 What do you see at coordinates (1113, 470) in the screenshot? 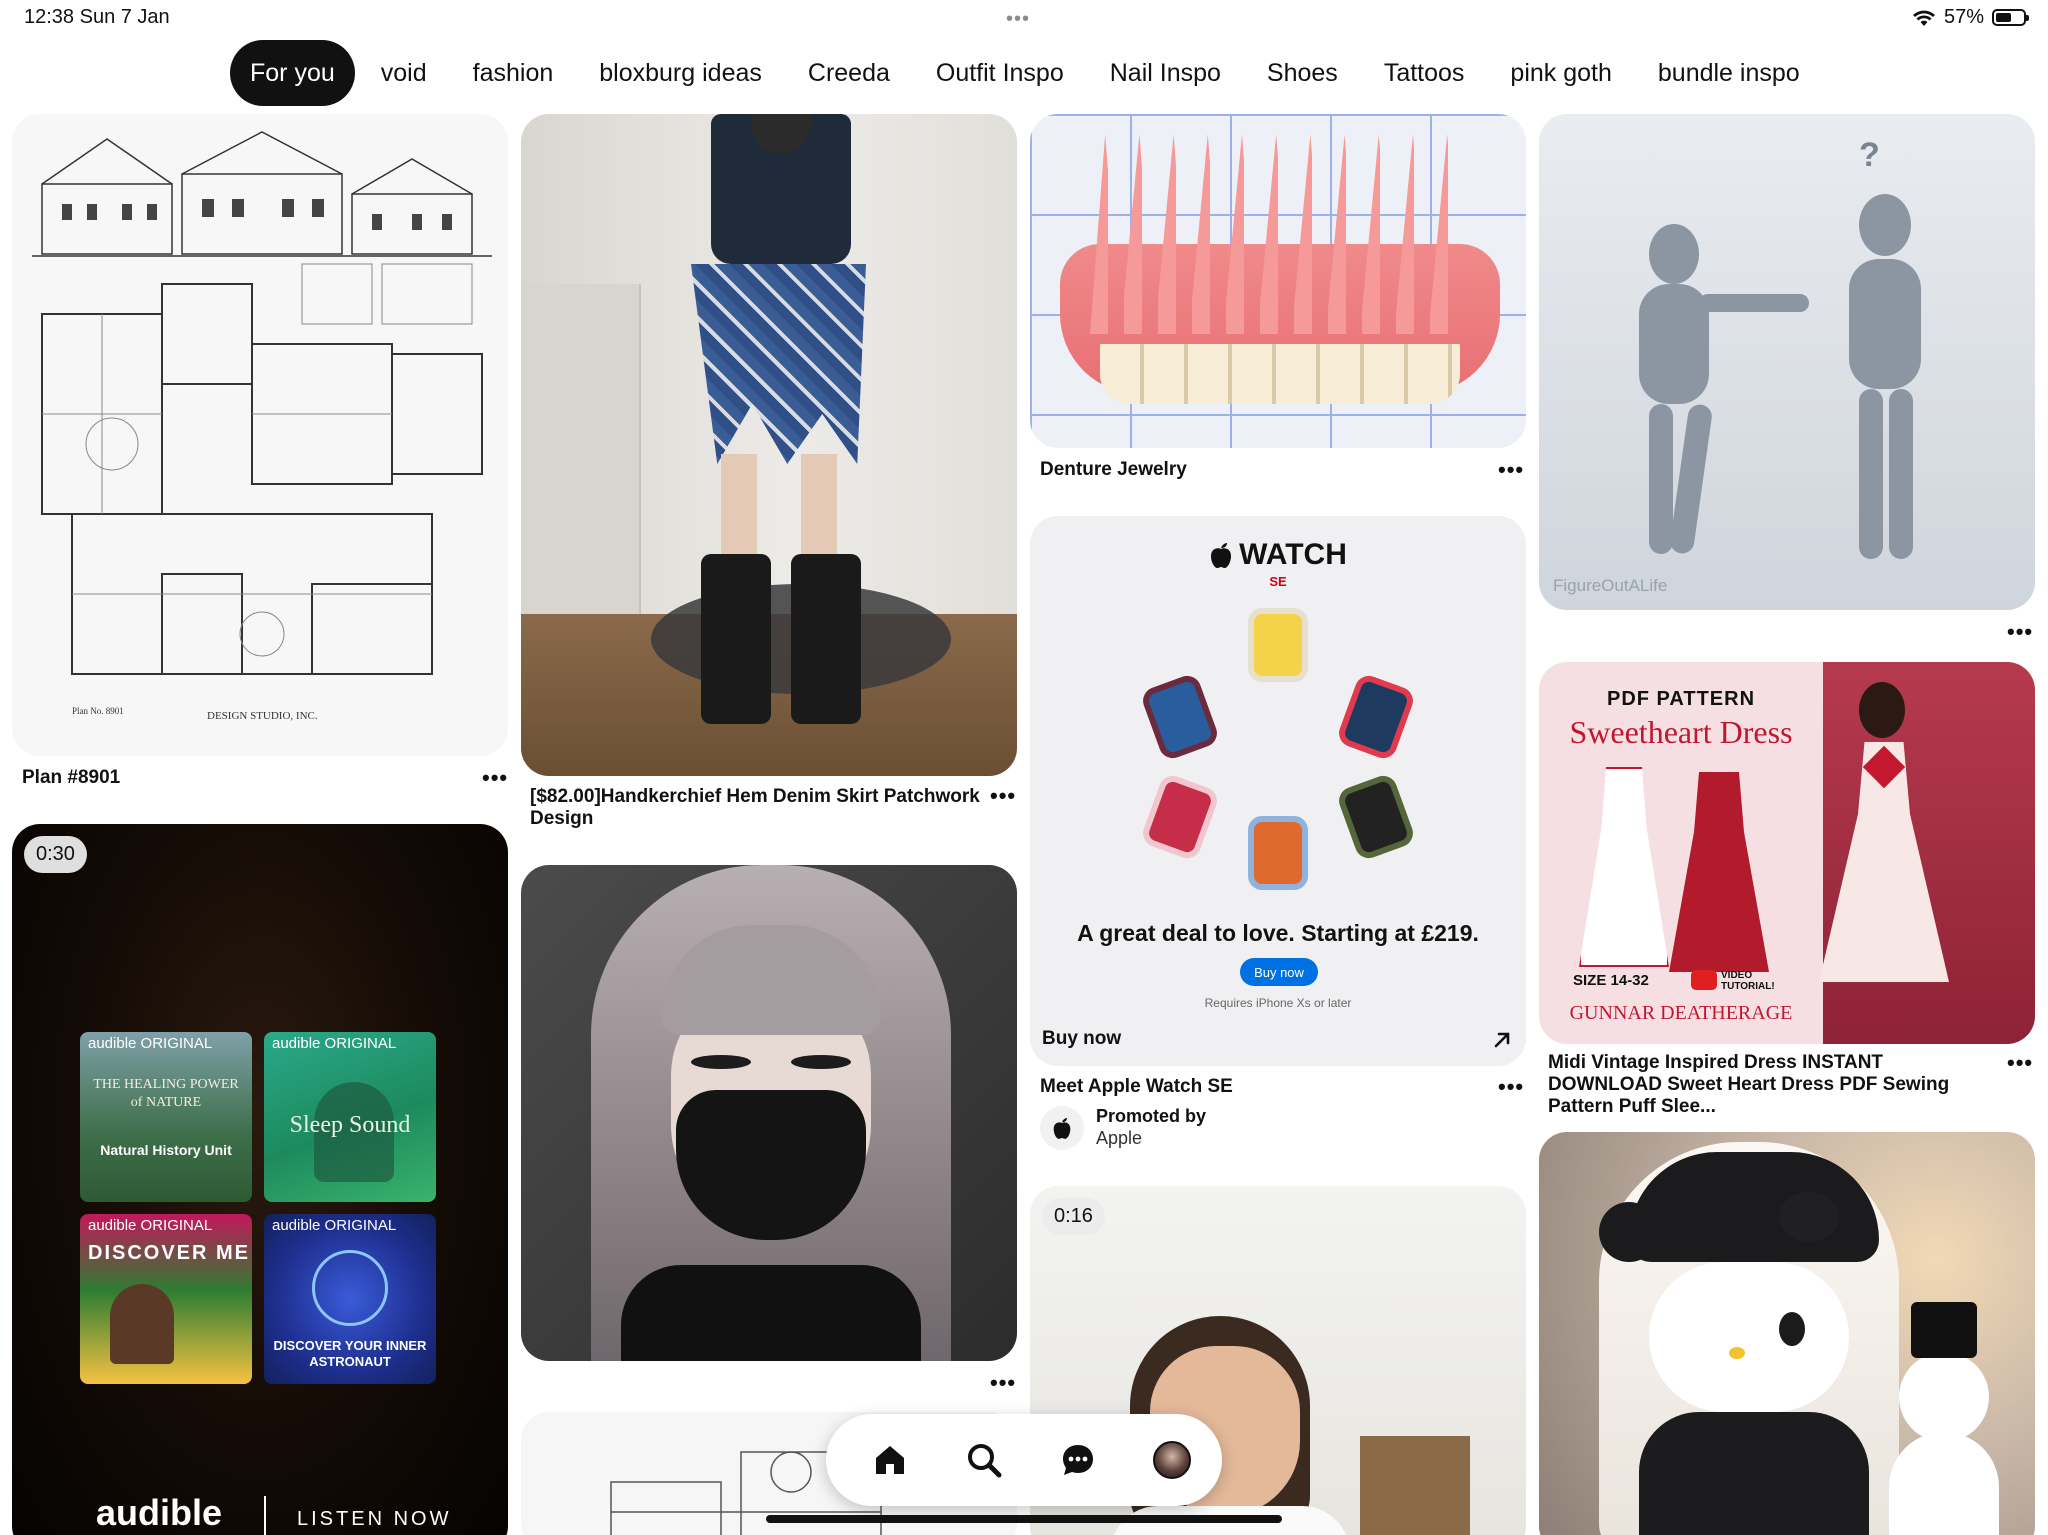
I see `pin-denture-caption: Denture Jewelry` at bounding box center [1113, 470].